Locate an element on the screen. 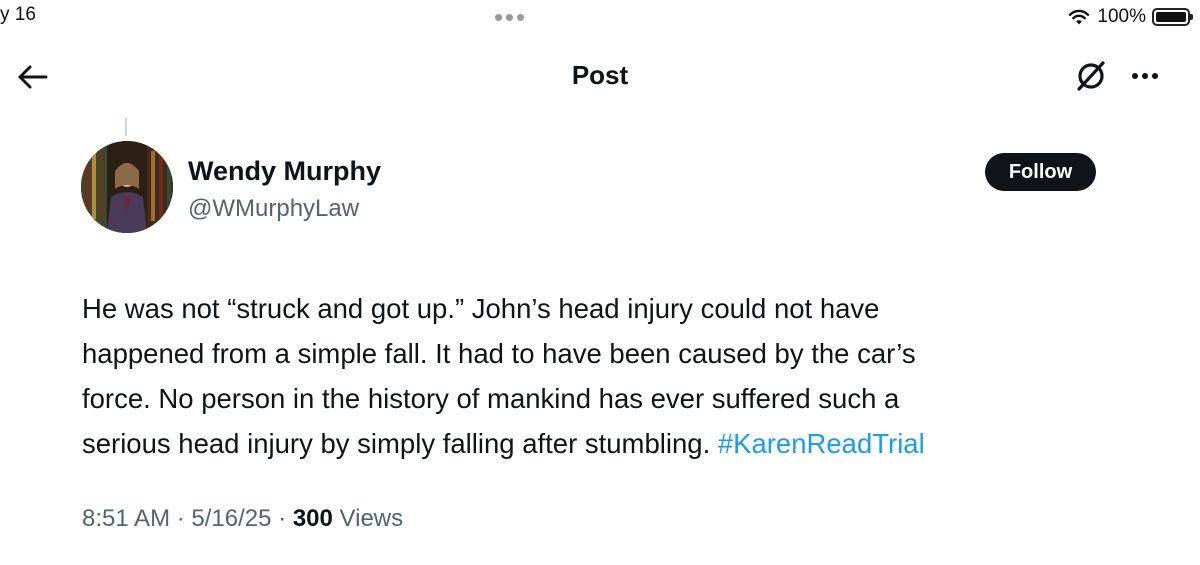 The image size is (1200, 565). status-right: 100% is located at coordinates (1130, 17).